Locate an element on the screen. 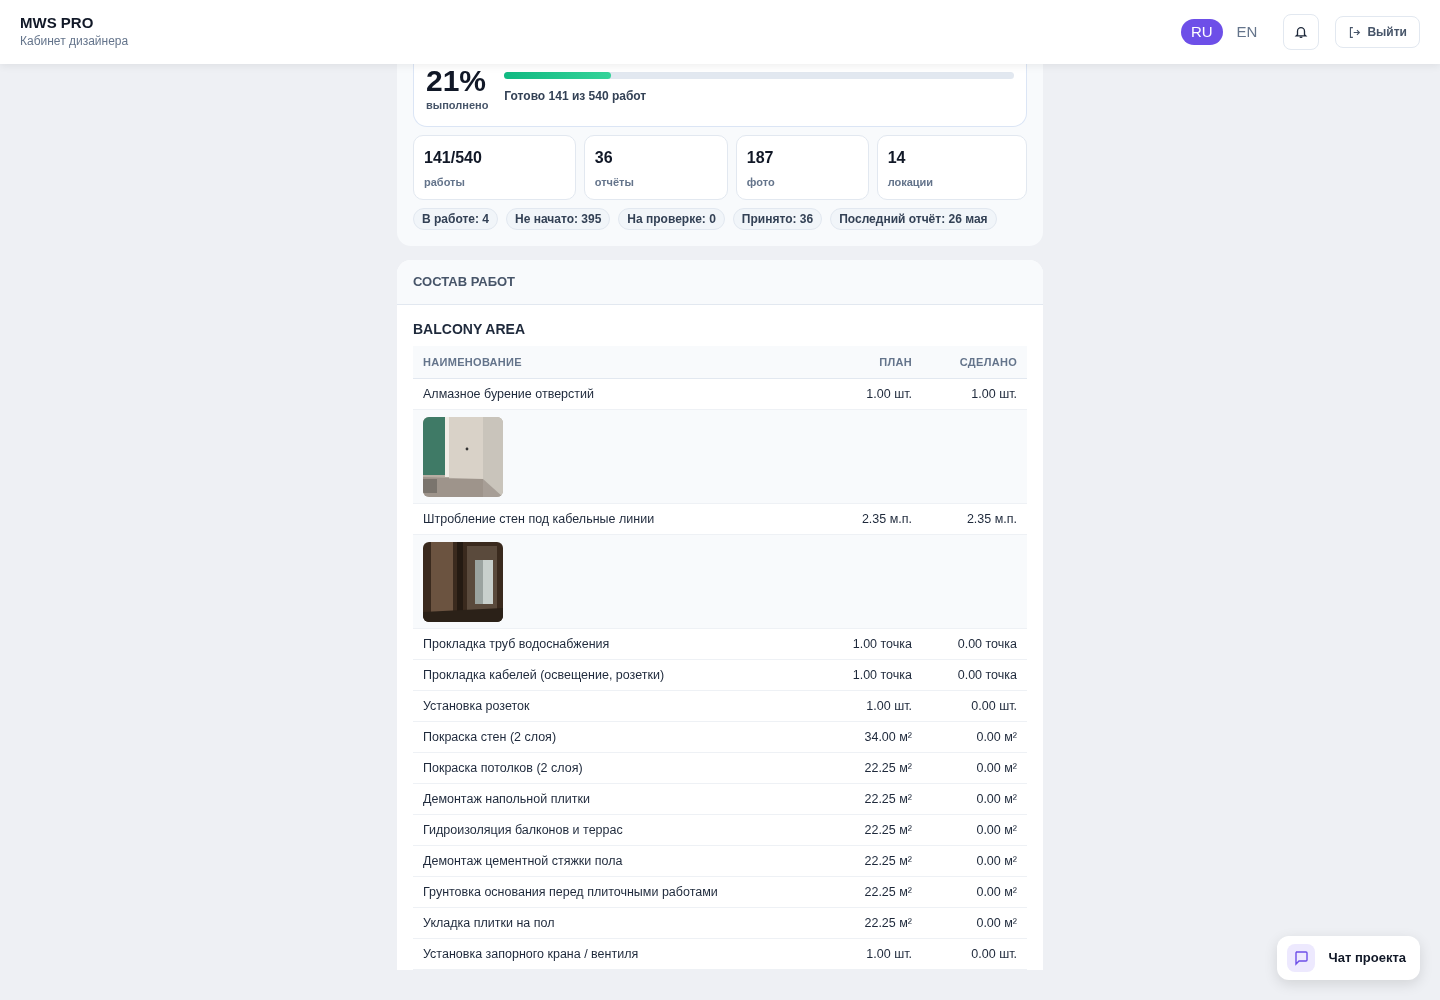 The width and height of the screenshot is (1440, 1000). notifications-button is located at coordinates (1301, 32).